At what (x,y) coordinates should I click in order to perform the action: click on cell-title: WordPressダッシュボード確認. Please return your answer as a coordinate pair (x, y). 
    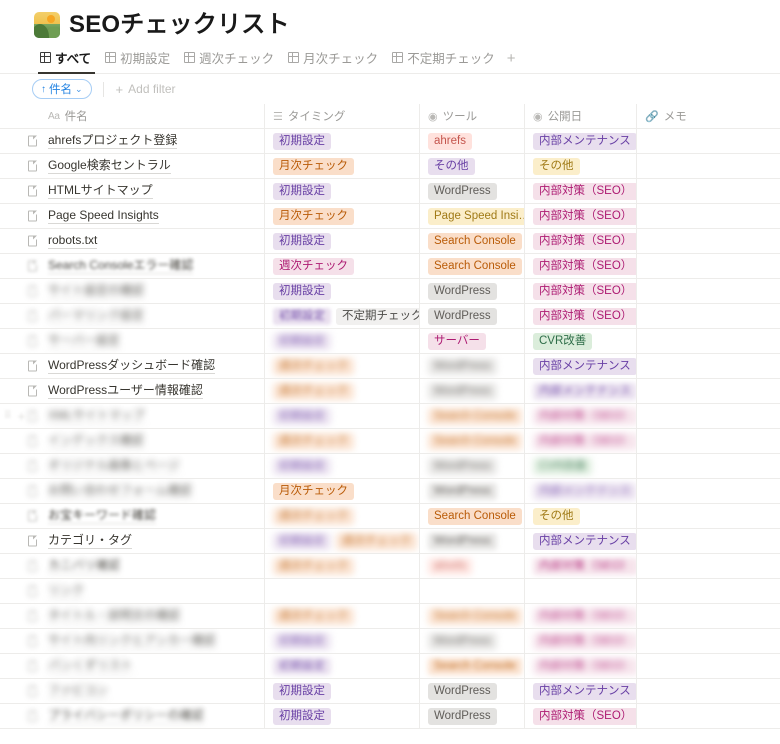
    Looking at the image, I should click on (132, 366).